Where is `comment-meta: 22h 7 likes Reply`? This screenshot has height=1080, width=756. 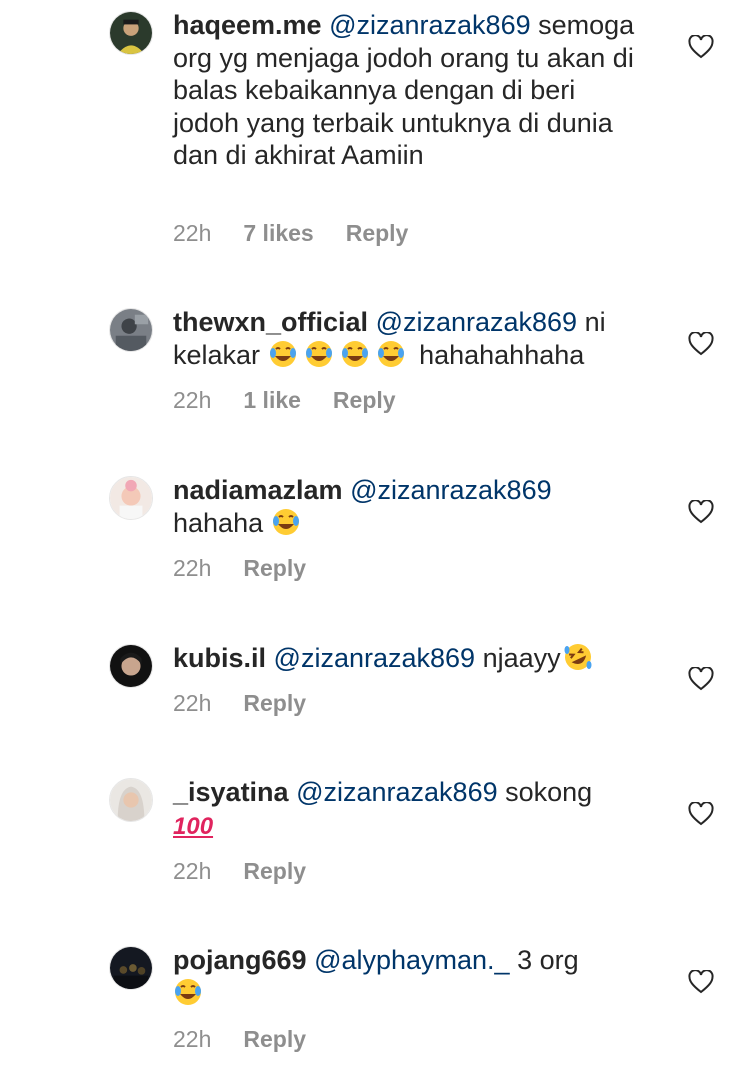 comment-meta: 22h 7 likes Reply is located at coordinates (290, 233).